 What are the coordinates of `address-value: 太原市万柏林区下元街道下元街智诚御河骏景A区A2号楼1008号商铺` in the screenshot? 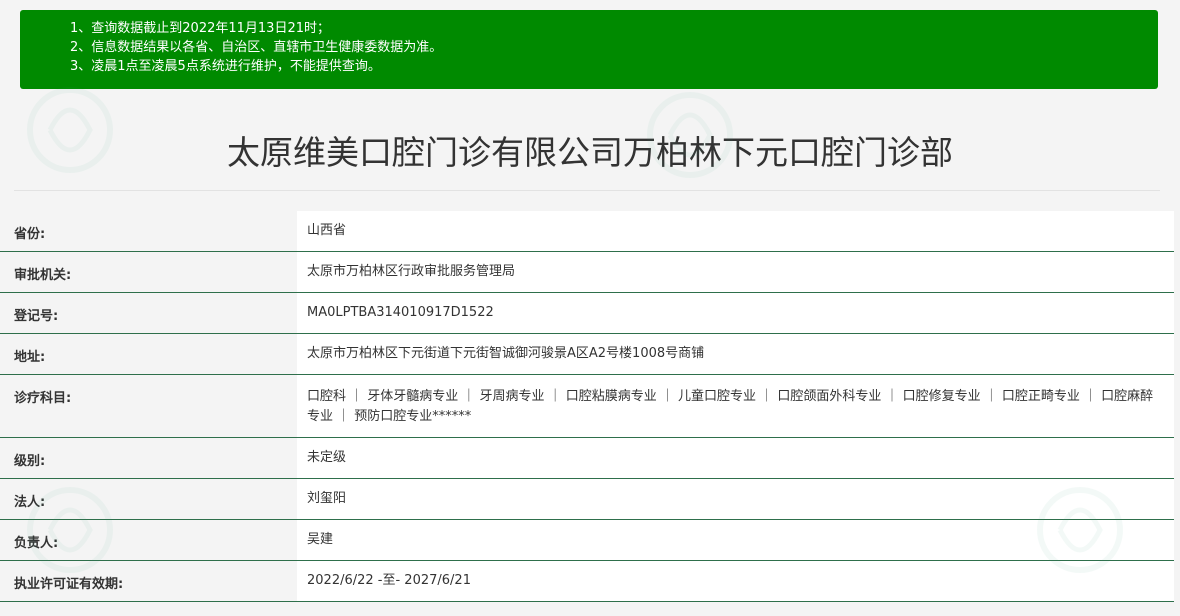 It's located at (735, 354).